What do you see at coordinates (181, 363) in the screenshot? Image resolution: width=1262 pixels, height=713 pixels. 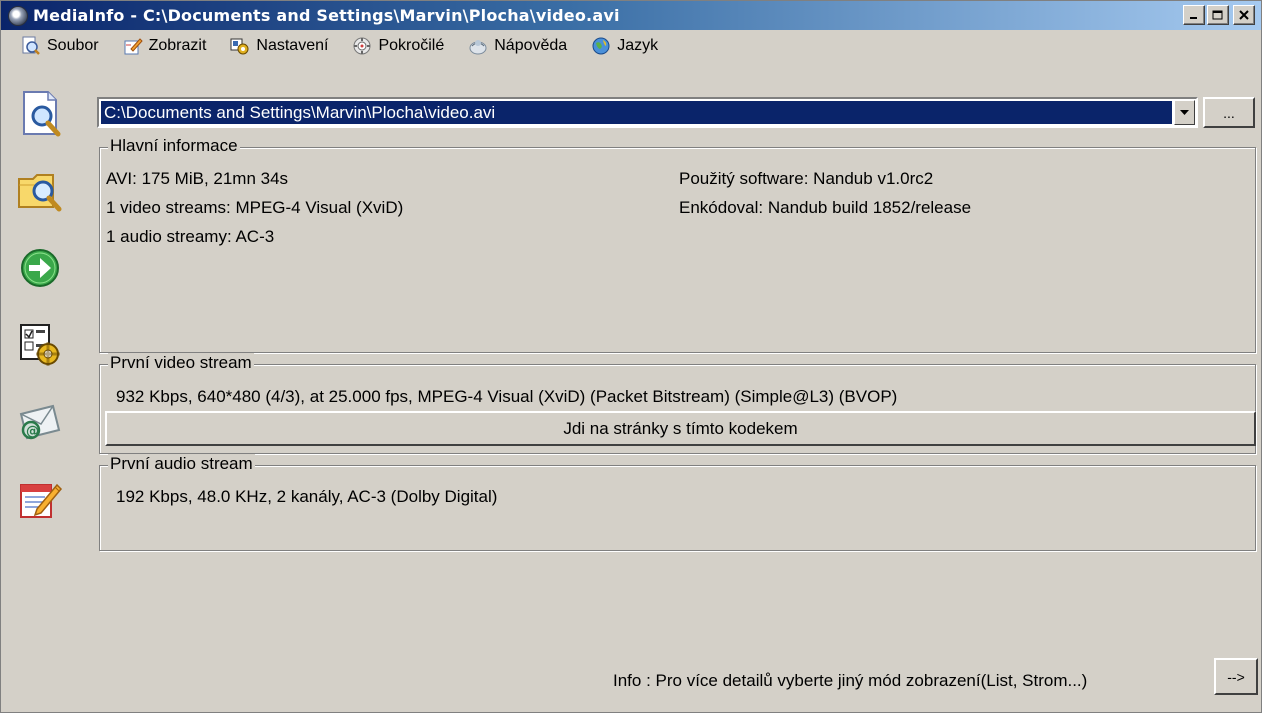 I see `group-title: První video stream` at bounding box center [181, 363].